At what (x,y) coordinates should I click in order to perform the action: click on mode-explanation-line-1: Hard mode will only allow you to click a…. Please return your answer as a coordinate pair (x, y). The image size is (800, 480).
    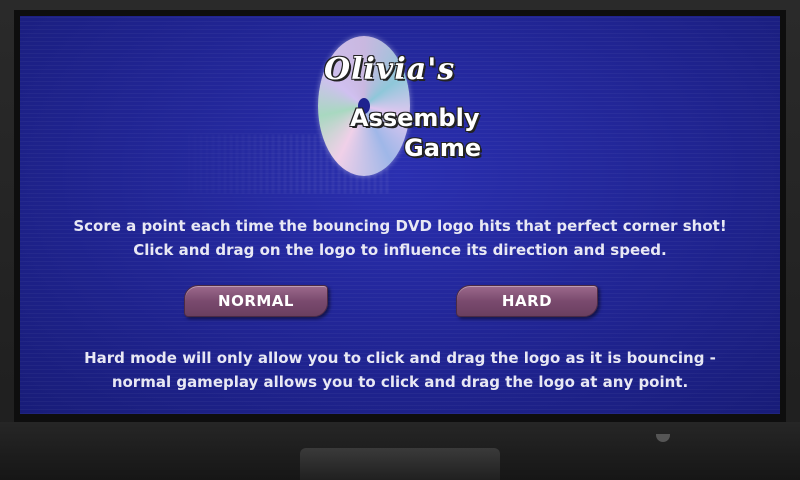
    Looking at the image, I should click on (400, 358).